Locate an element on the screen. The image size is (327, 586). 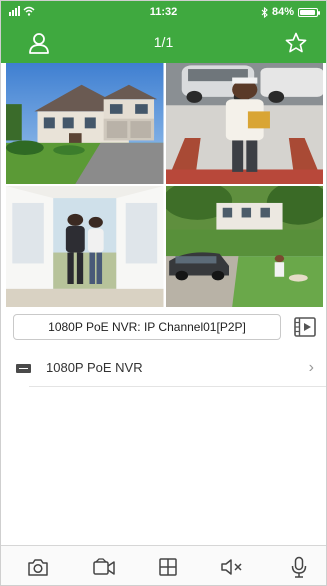
star-icon is located at coordinates (296, 42).